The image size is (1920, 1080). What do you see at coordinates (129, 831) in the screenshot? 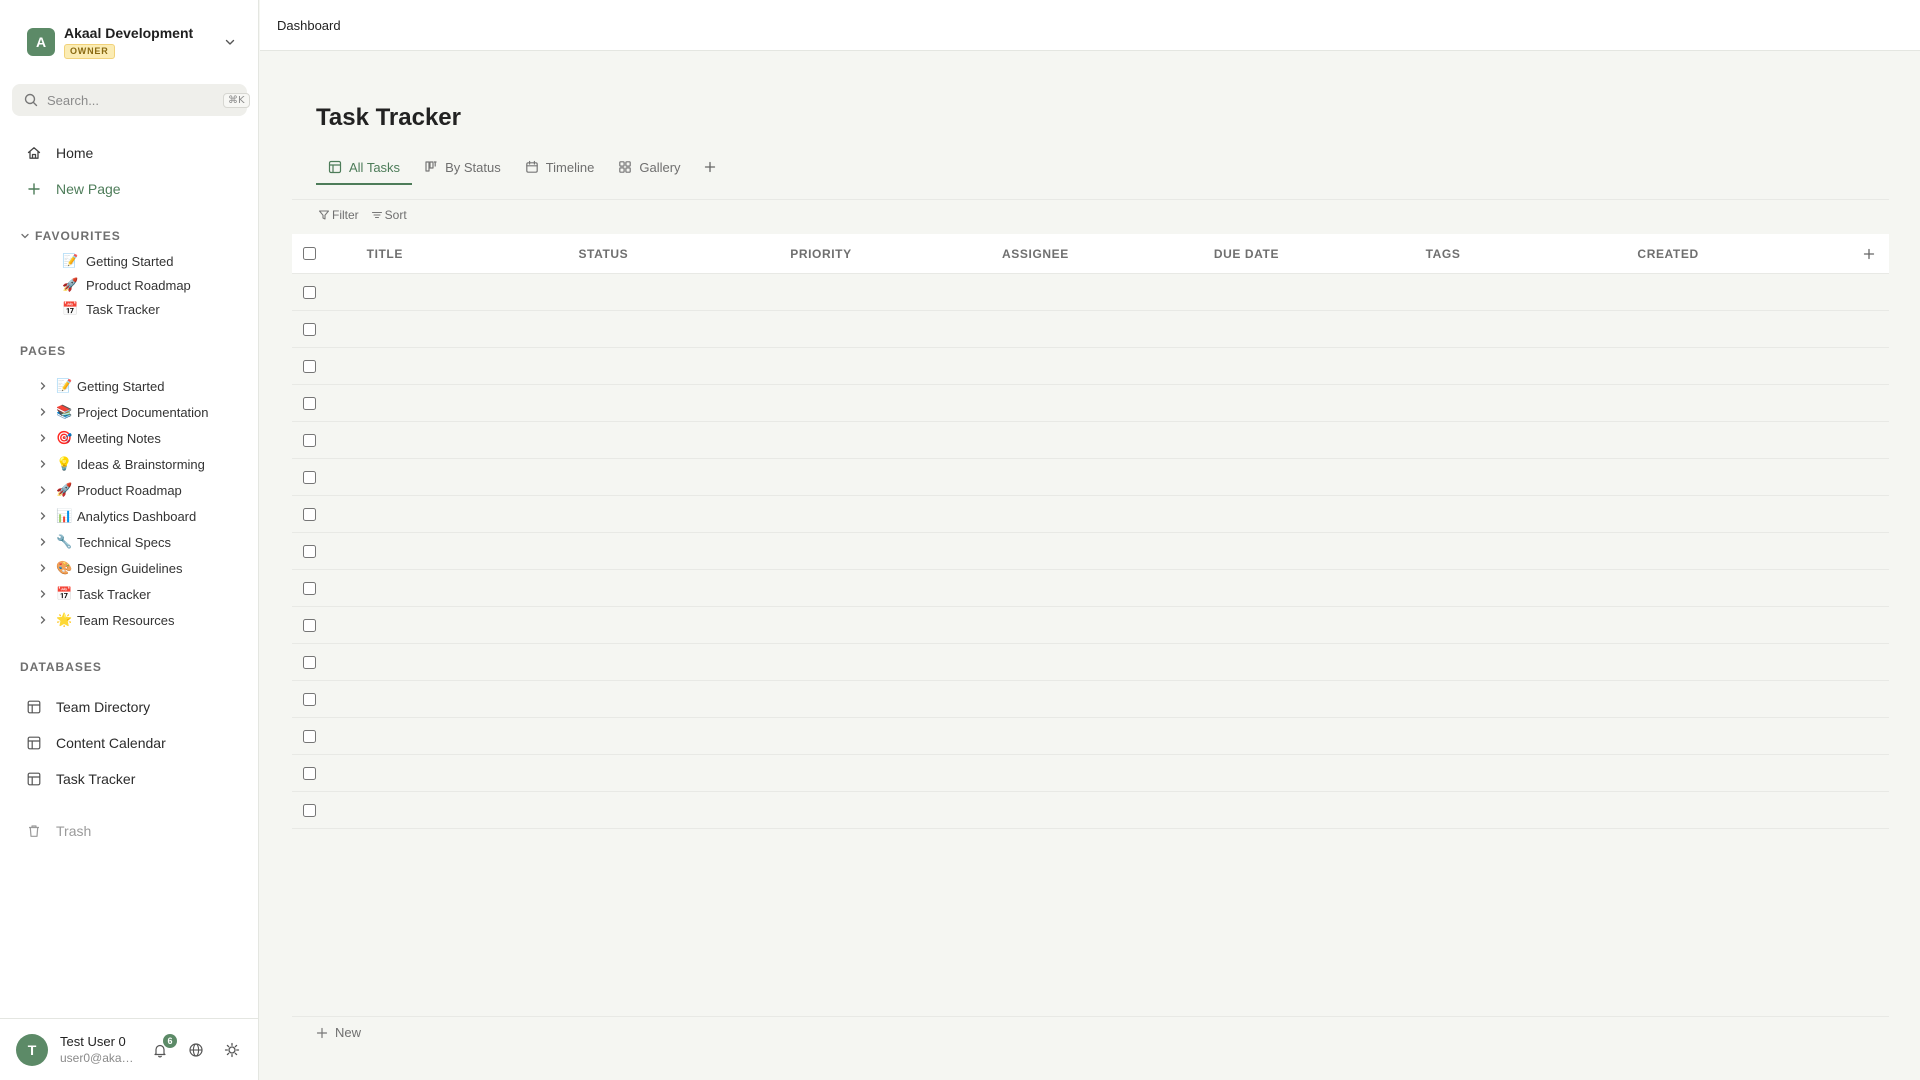
I see `nav-trash: Trash` at bounding box center [129, 831].